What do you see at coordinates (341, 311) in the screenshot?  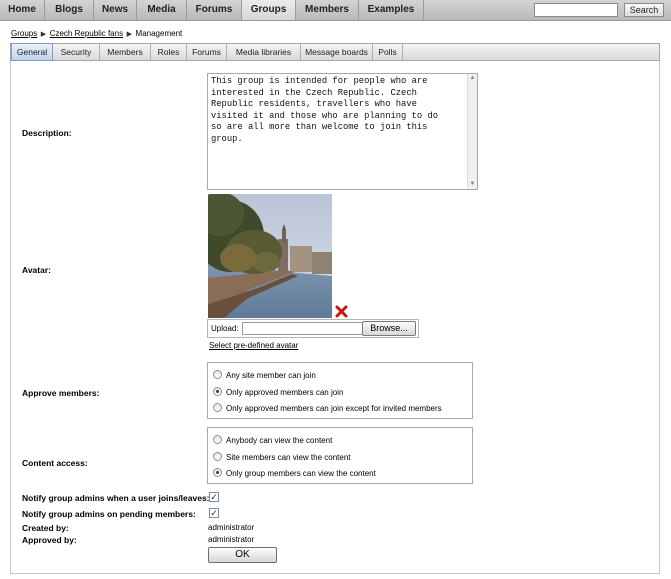 I see `delete-x-icon` at bounding box center [341, 311].